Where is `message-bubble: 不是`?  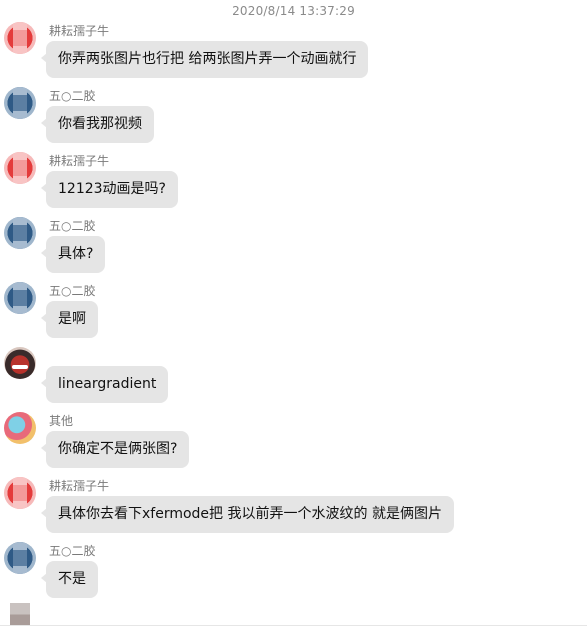
message-bubble: 不是 is located at coordinates (69, 579).